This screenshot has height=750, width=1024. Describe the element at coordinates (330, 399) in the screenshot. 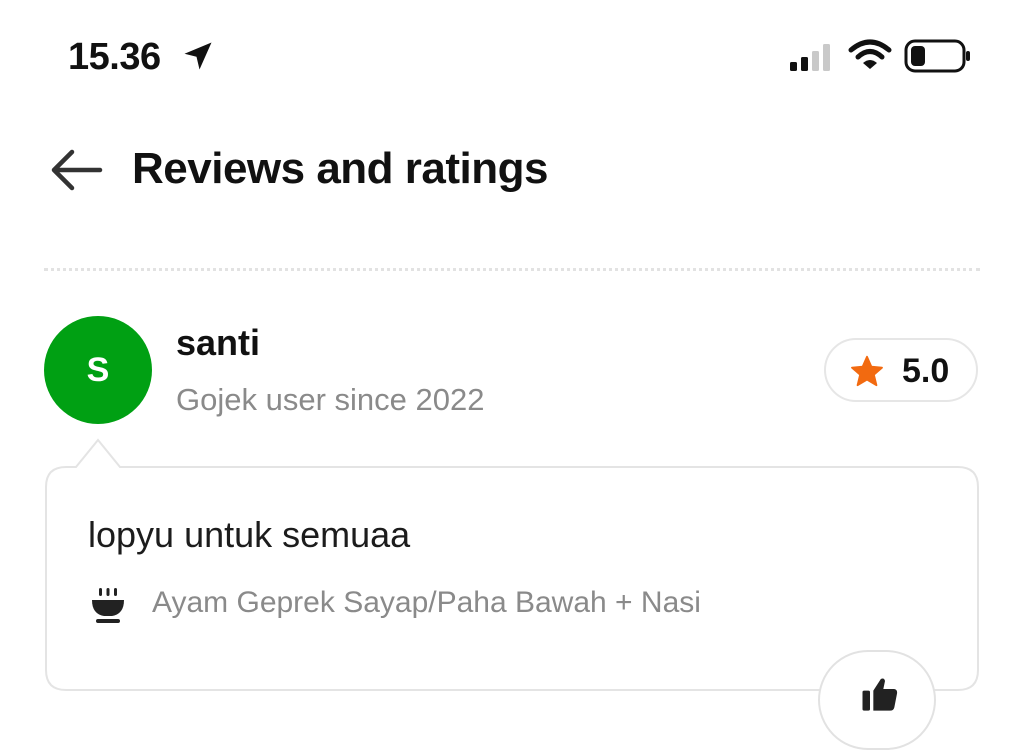

I see `user-since: Gojek user since 2022` at that location.